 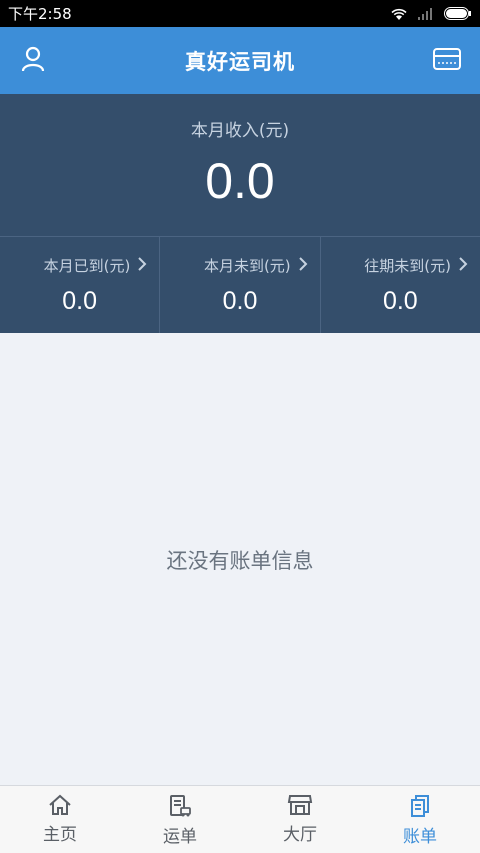 What do you see at coordinates (60, 835) in the screenshot?
I see `nav-label: 主页` at bounding box center [60, 835].